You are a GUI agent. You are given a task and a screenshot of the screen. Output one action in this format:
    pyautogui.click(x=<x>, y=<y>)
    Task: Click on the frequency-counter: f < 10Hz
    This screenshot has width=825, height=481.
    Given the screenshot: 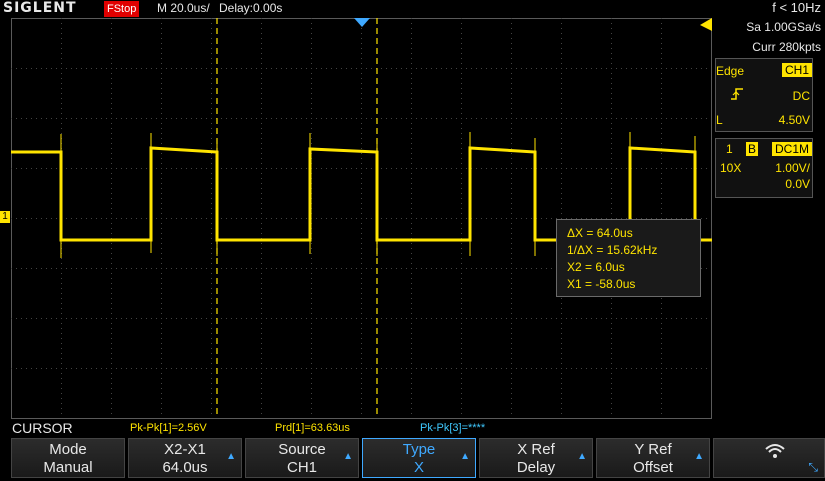 What is the action you would take?
    pyautogui.click(x=796, y=7)
    